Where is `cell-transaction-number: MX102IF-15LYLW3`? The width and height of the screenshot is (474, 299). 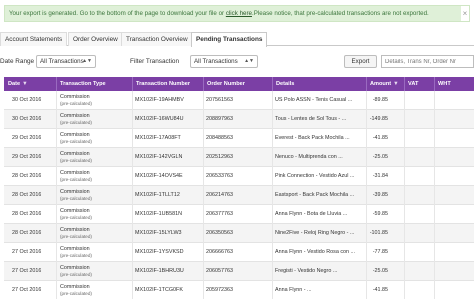 cell-transaction-number: MX102IF-15LYLW3 is located at coordinates (158, 233).